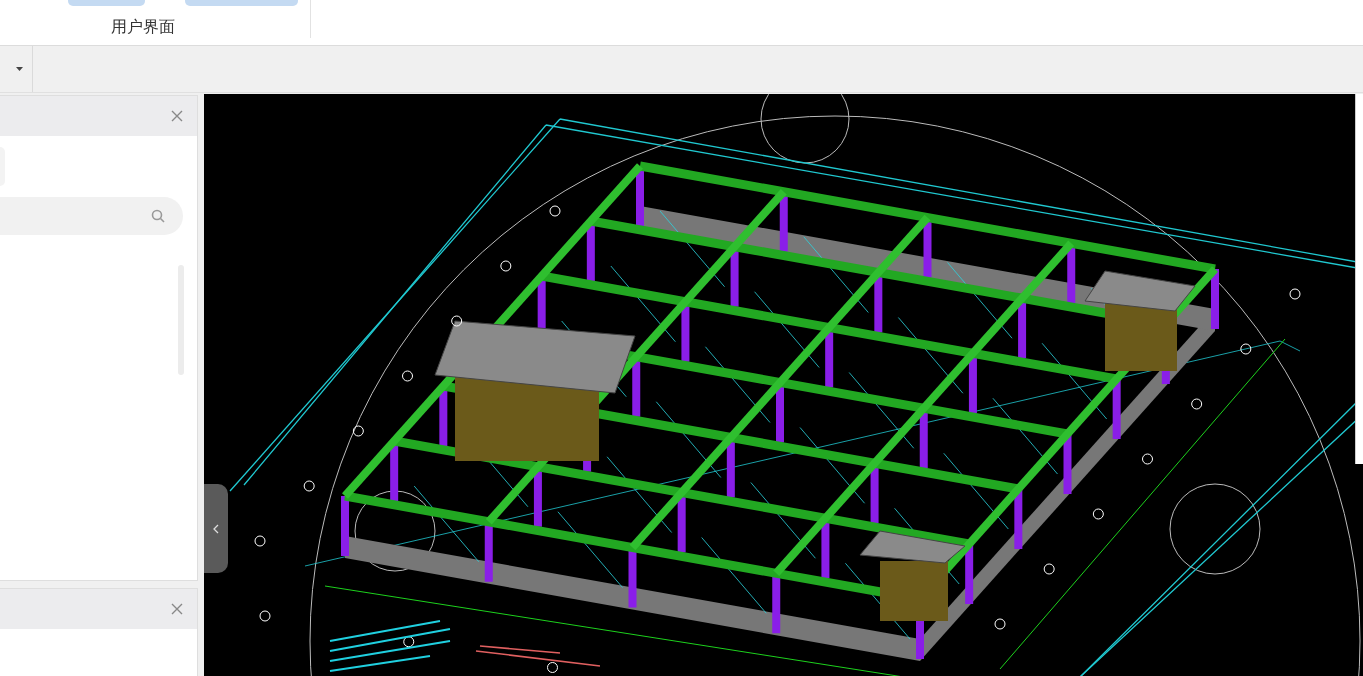  I want to click on dropdown-caret-icon, so click(19, 69).